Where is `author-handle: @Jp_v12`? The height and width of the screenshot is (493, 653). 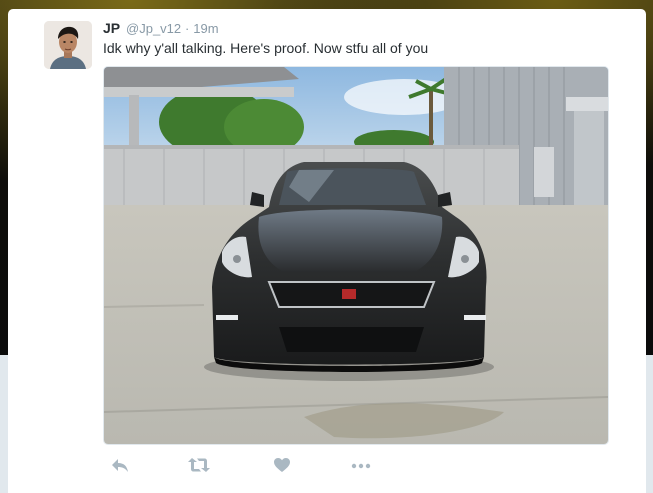
author-handle: @Jp_v12 is located at coordinates (153, 28).